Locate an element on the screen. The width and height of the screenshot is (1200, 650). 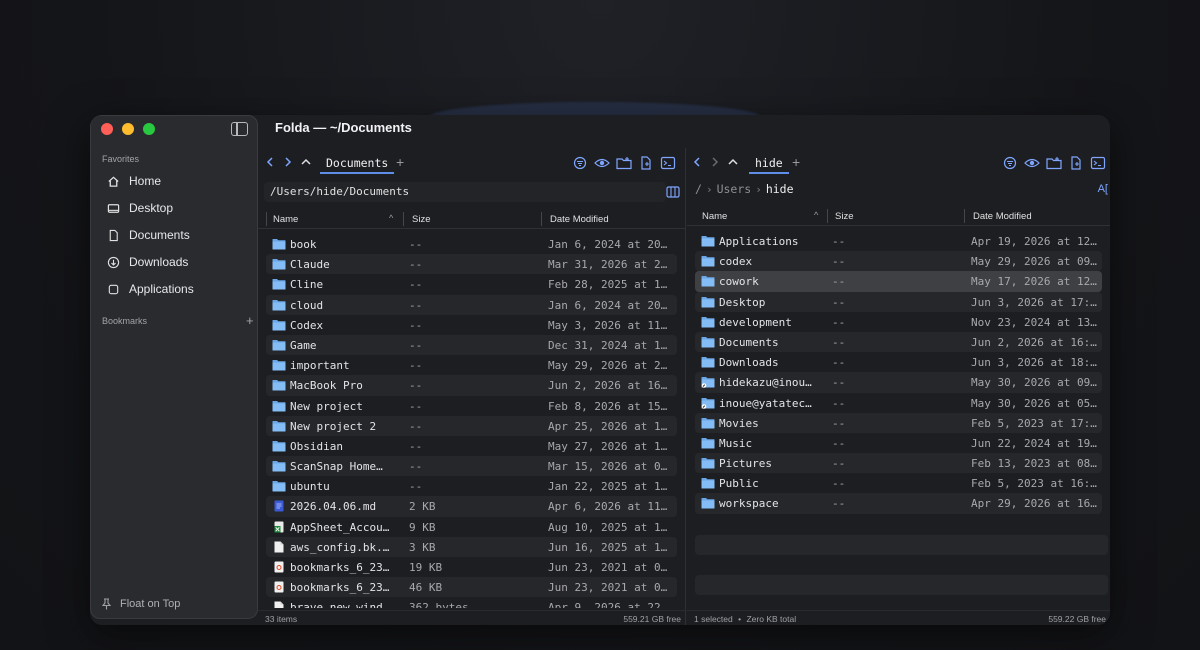
folder-icon is located at coordinates (279, 426).